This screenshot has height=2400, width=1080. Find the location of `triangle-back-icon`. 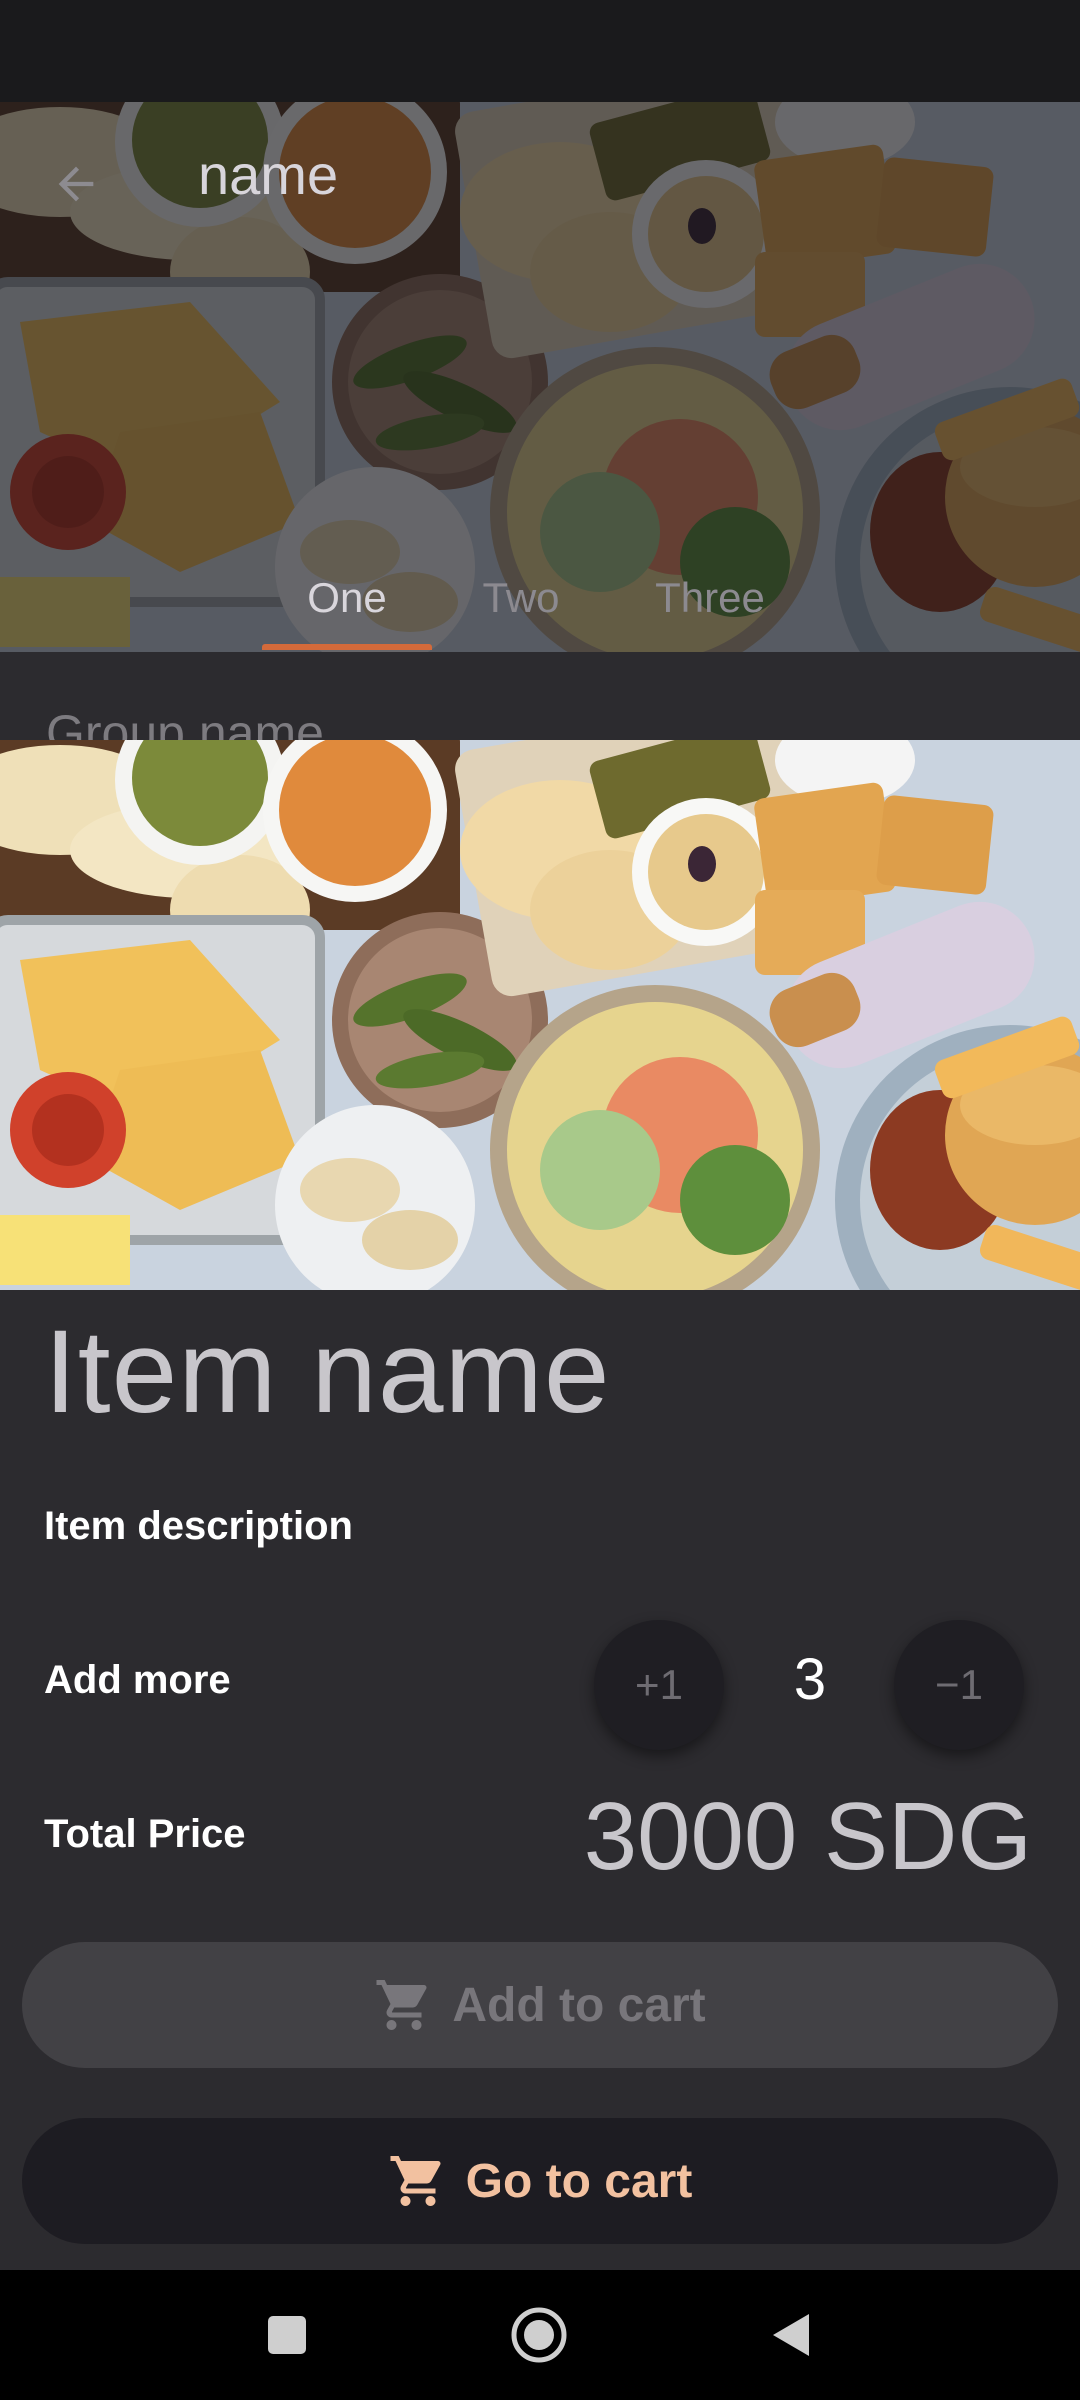

triangle-back-icon is located at coordinates (791, 2335).